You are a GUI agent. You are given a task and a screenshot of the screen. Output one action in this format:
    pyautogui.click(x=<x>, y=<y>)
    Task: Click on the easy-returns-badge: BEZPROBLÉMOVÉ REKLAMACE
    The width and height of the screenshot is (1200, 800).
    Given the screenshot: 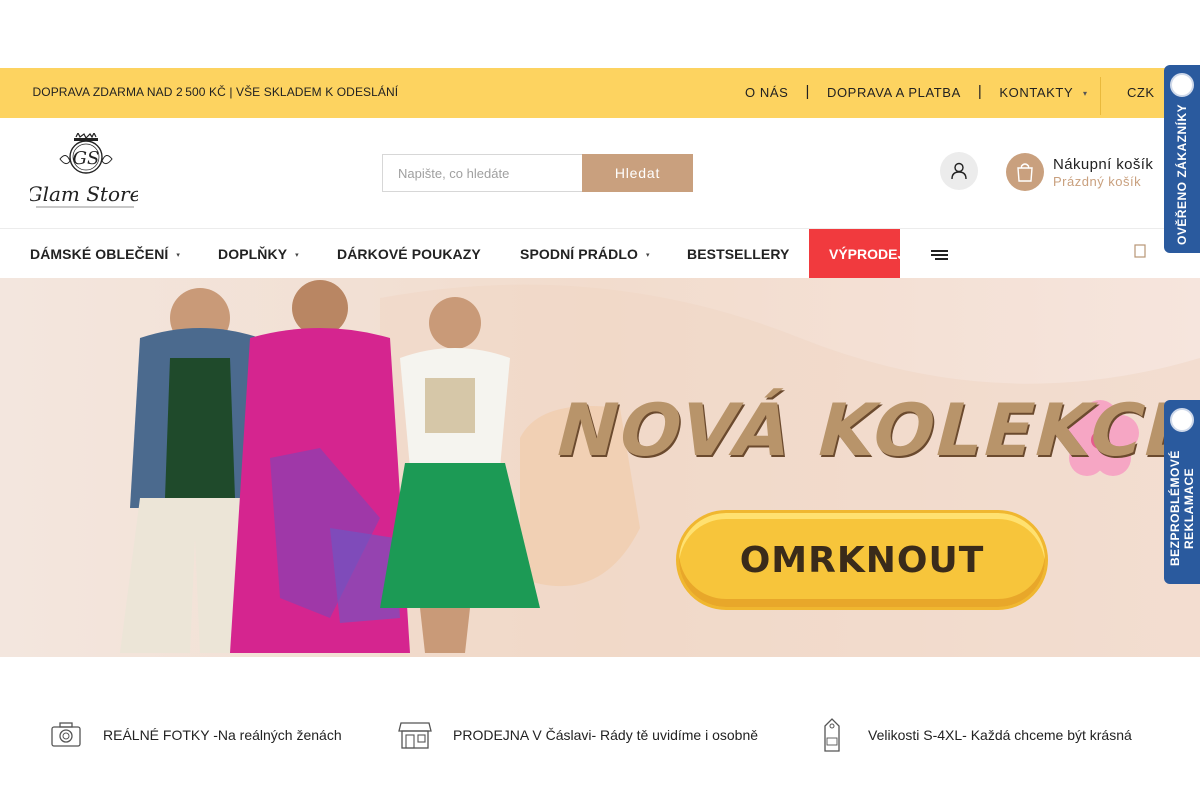 What is the action you would take?
    pyautogui.click(x=1182, y=492)
    